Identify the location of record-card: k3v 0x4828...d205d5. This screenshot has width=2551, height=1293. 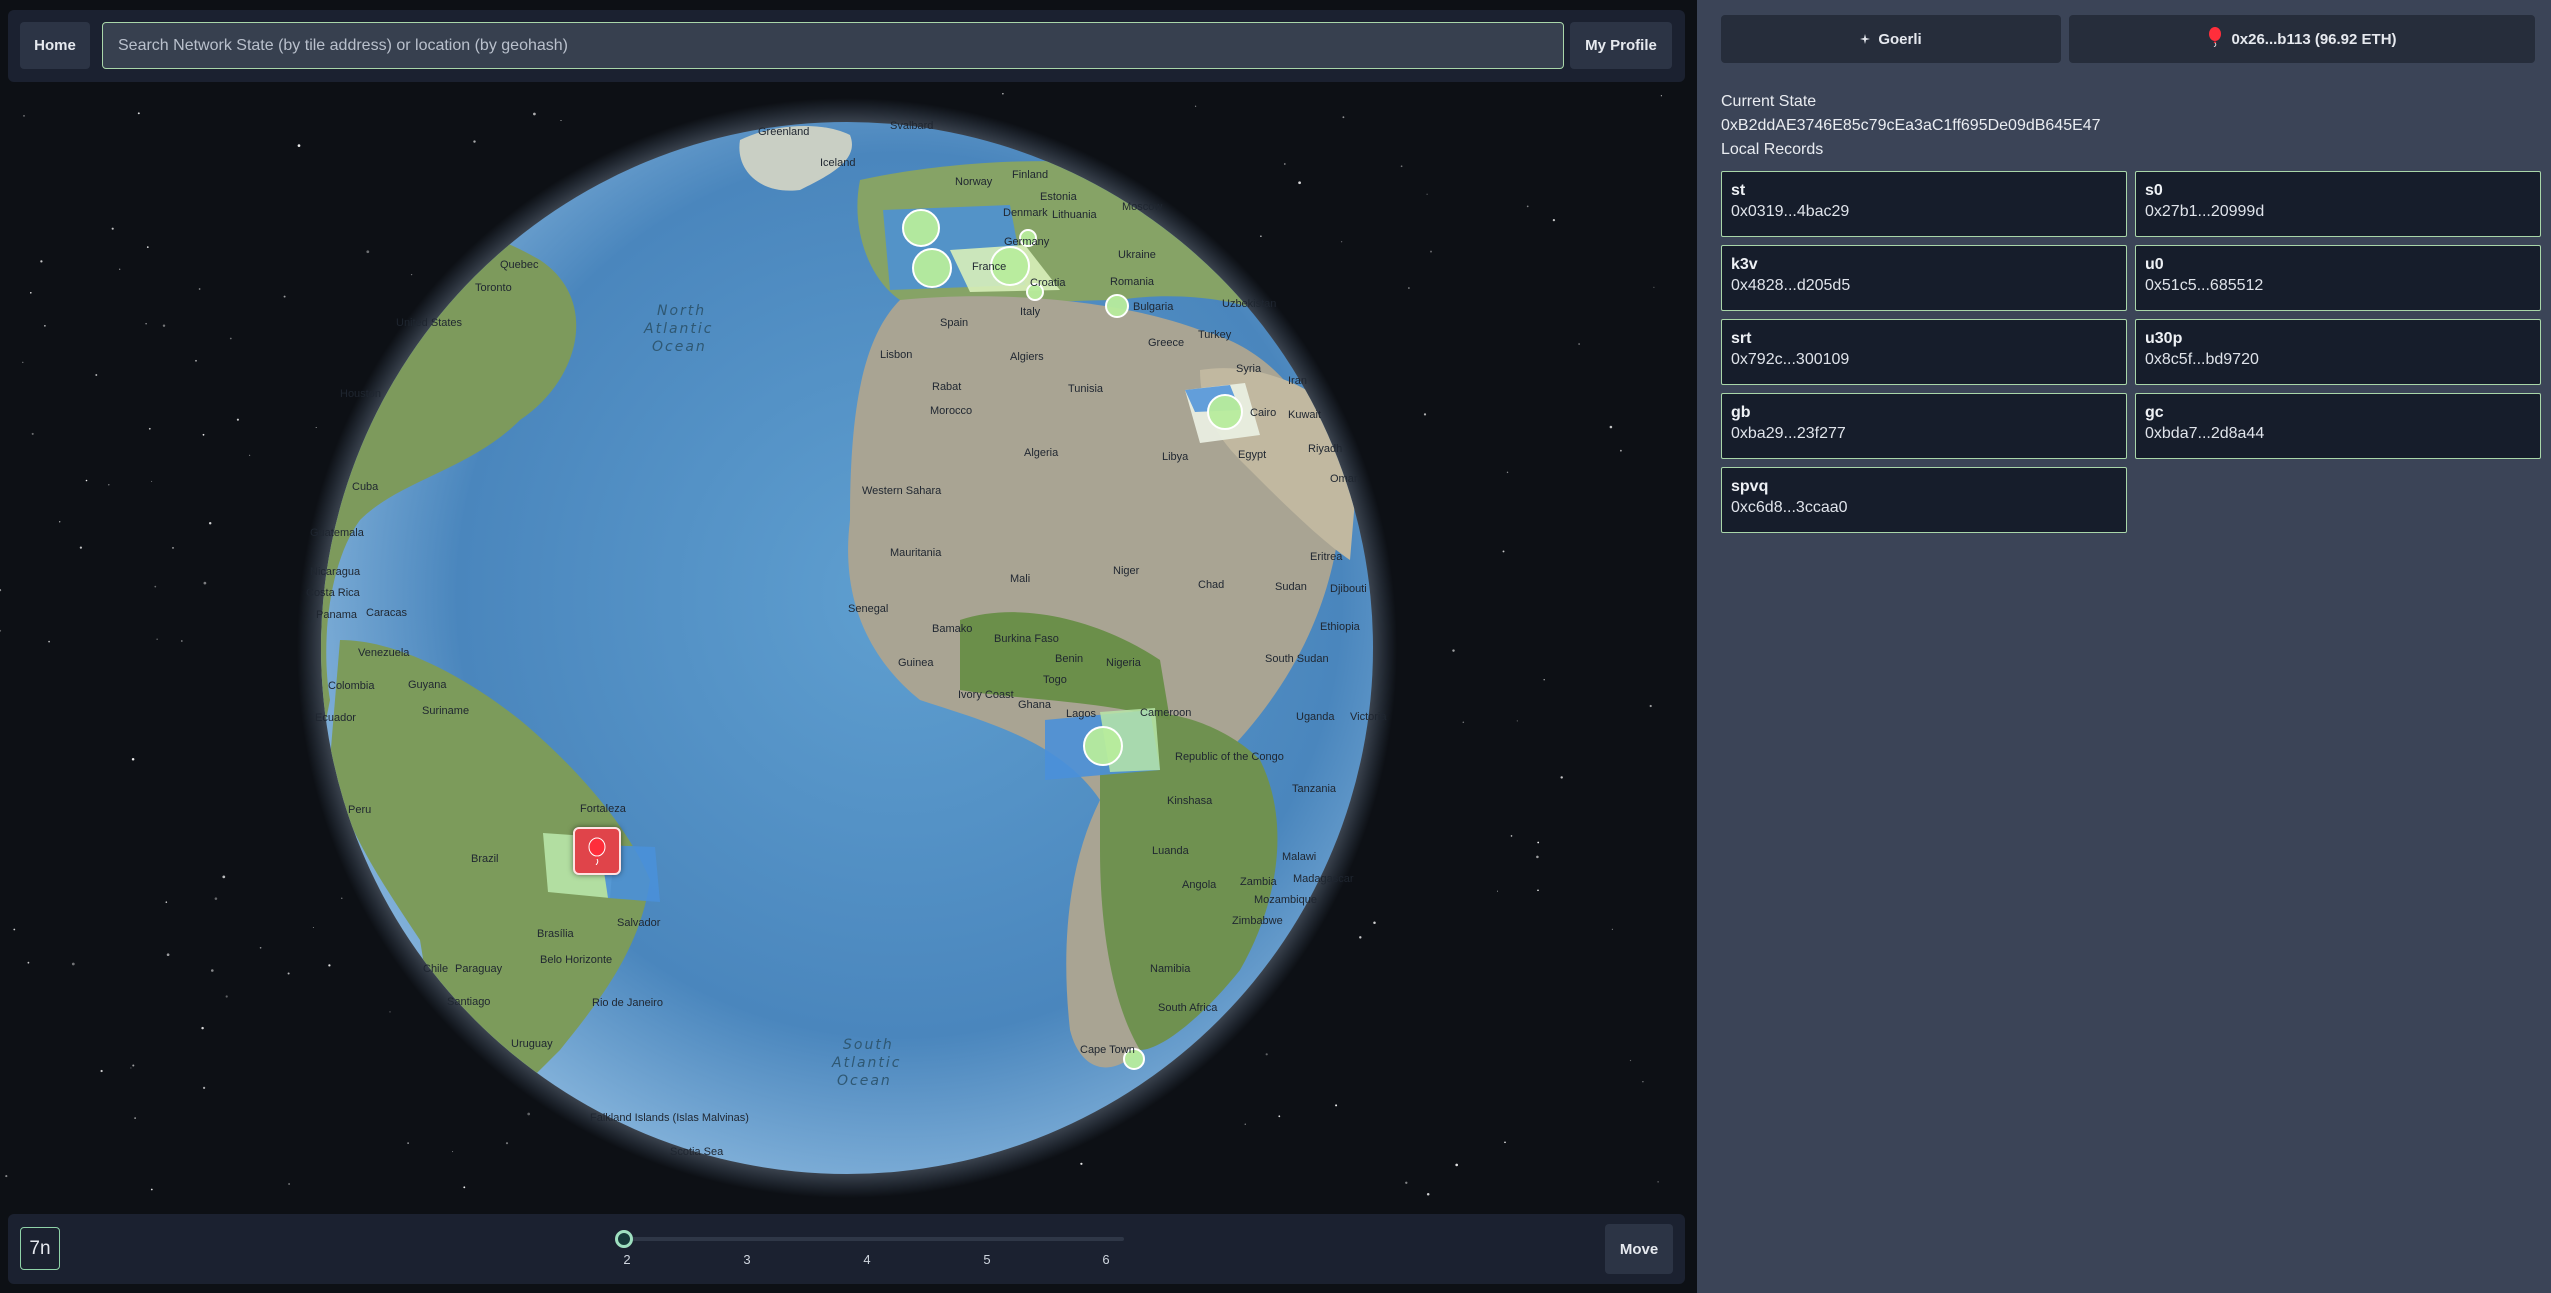
(1924, 278).